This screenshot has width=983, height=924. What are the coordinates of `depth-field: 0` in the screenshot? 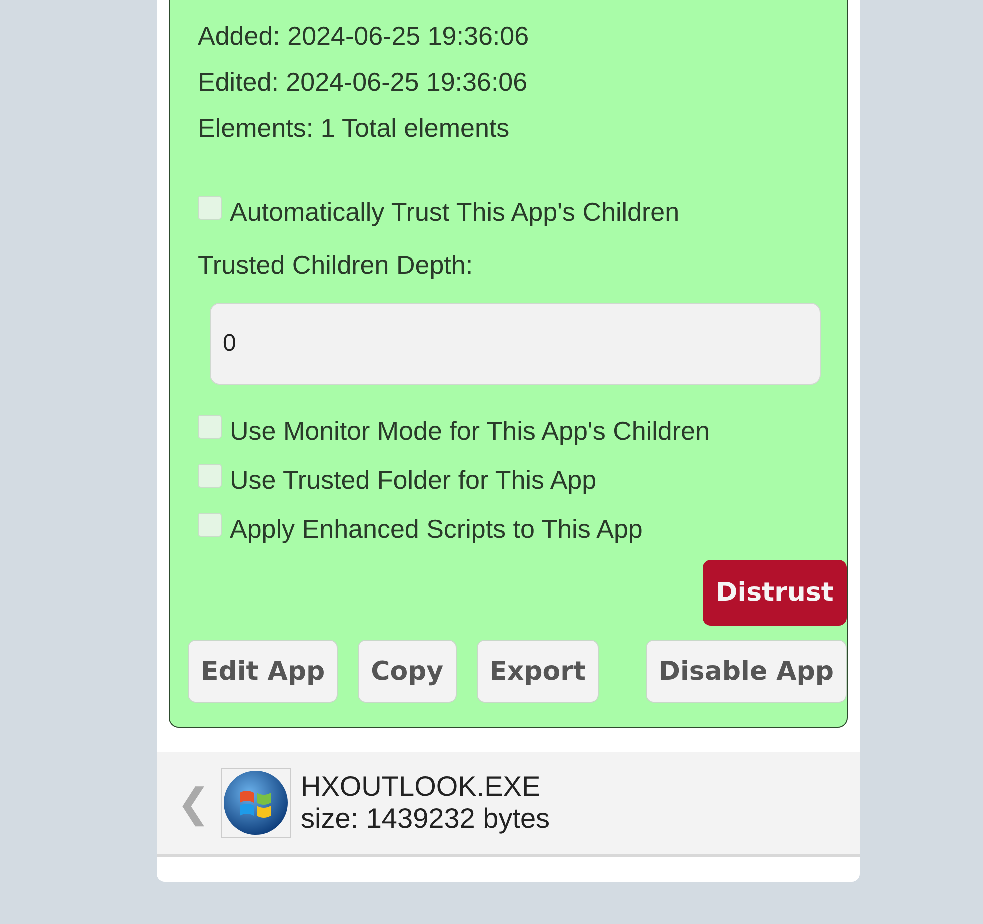 It's located at (515, 344).